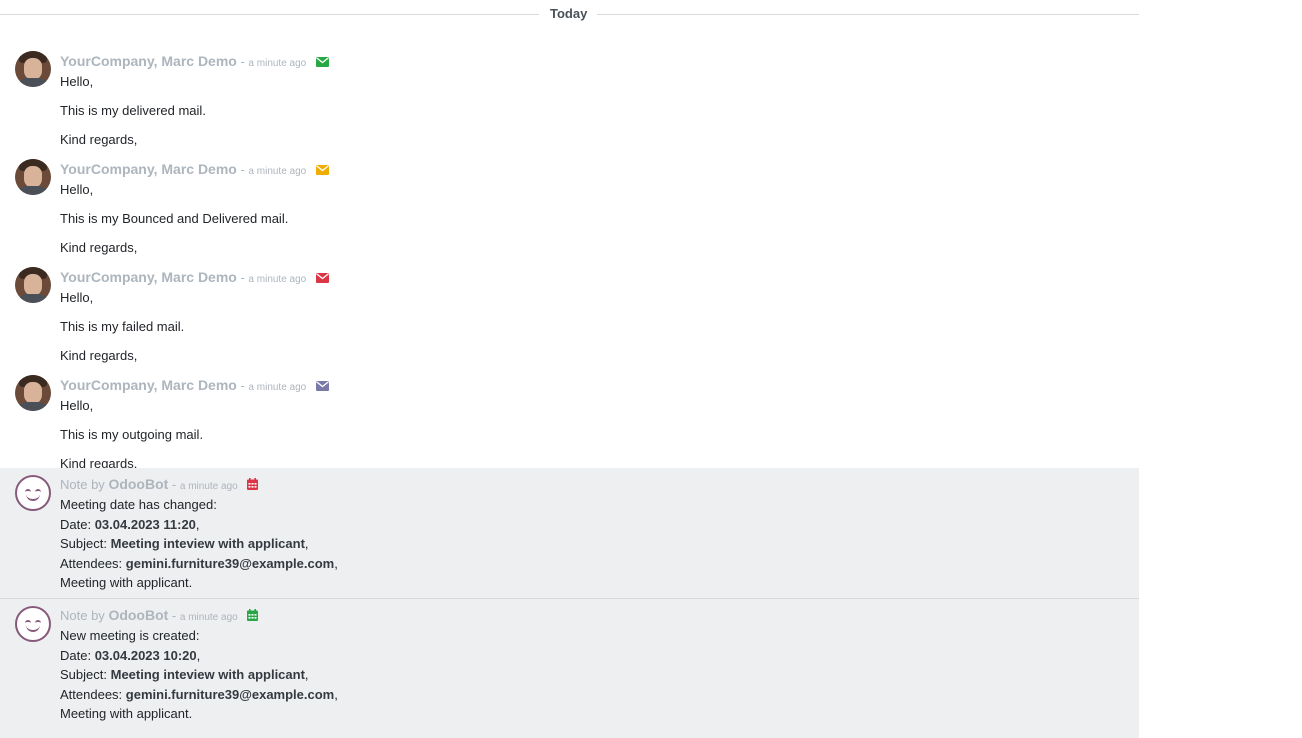  What do you see at coordinates (174, 218) in the screenshot?
I see `message-text: This is my Bounced and Delivered mail.` at bounding box center [174, 218].